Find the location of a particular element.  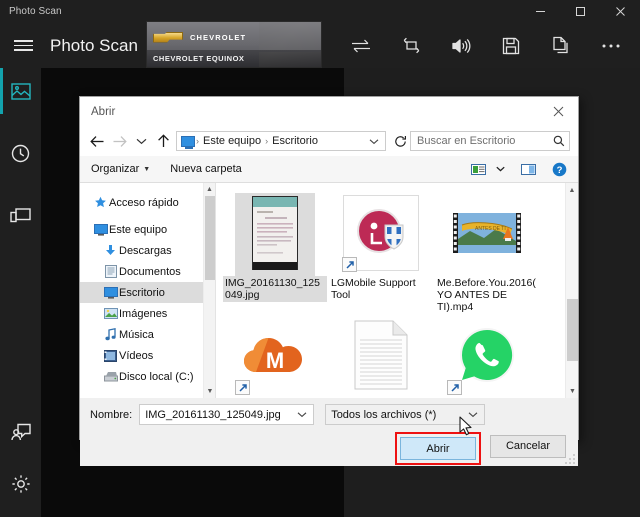

tree-item-music: Música is located at coordinates (147, 334).